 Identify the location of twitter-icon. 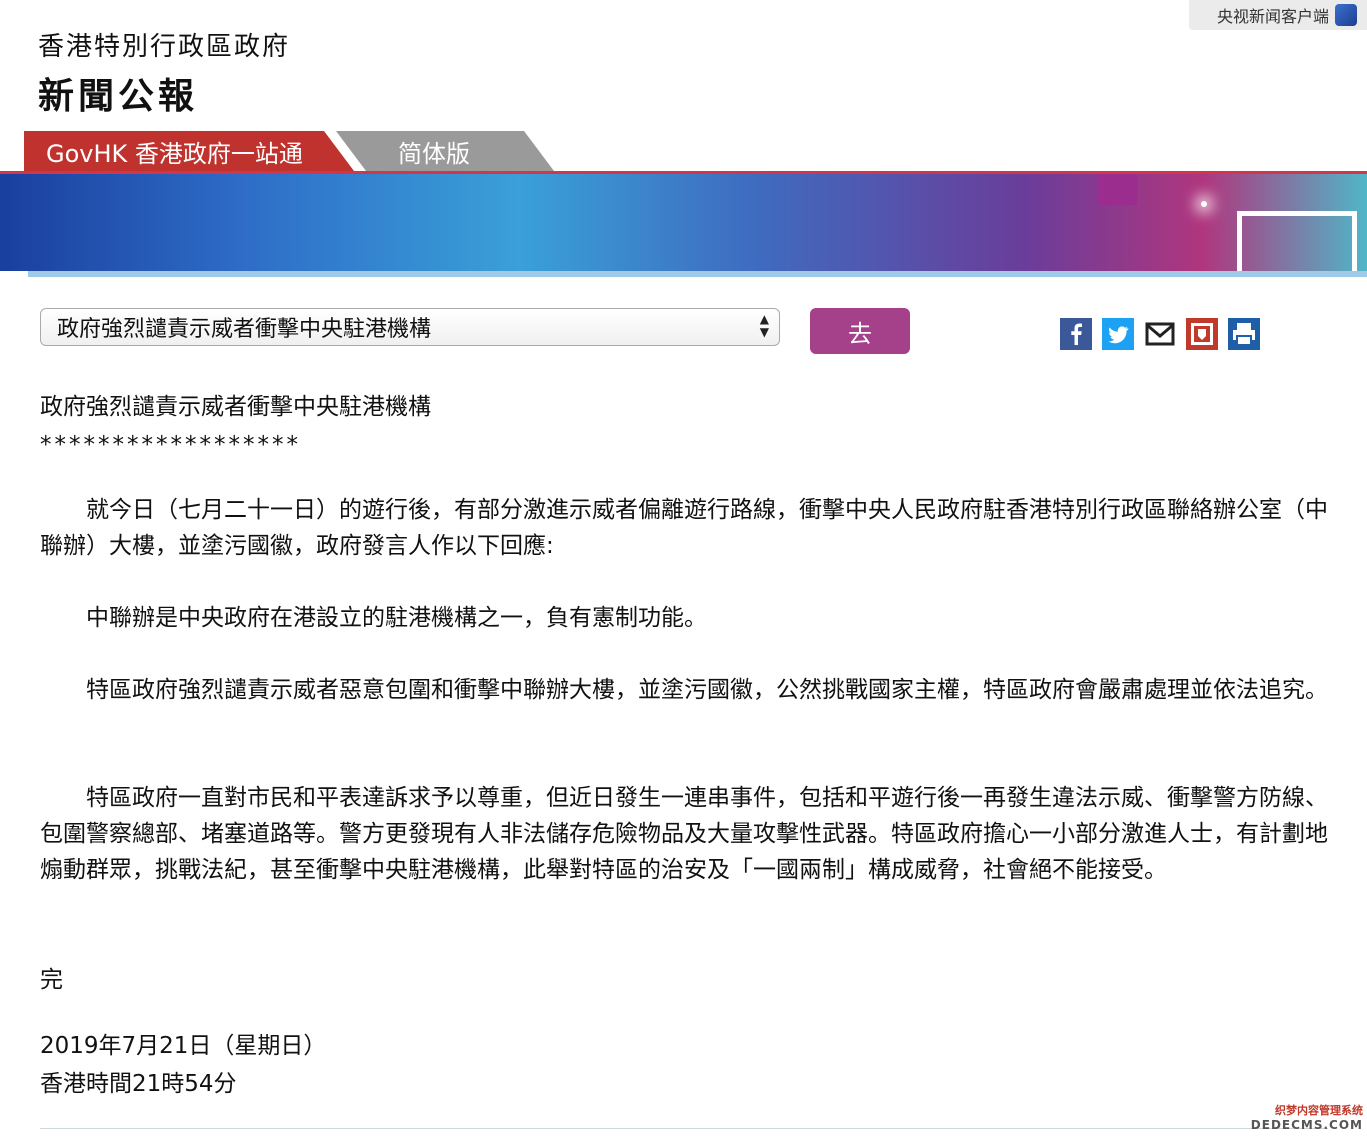
(1118, 334).